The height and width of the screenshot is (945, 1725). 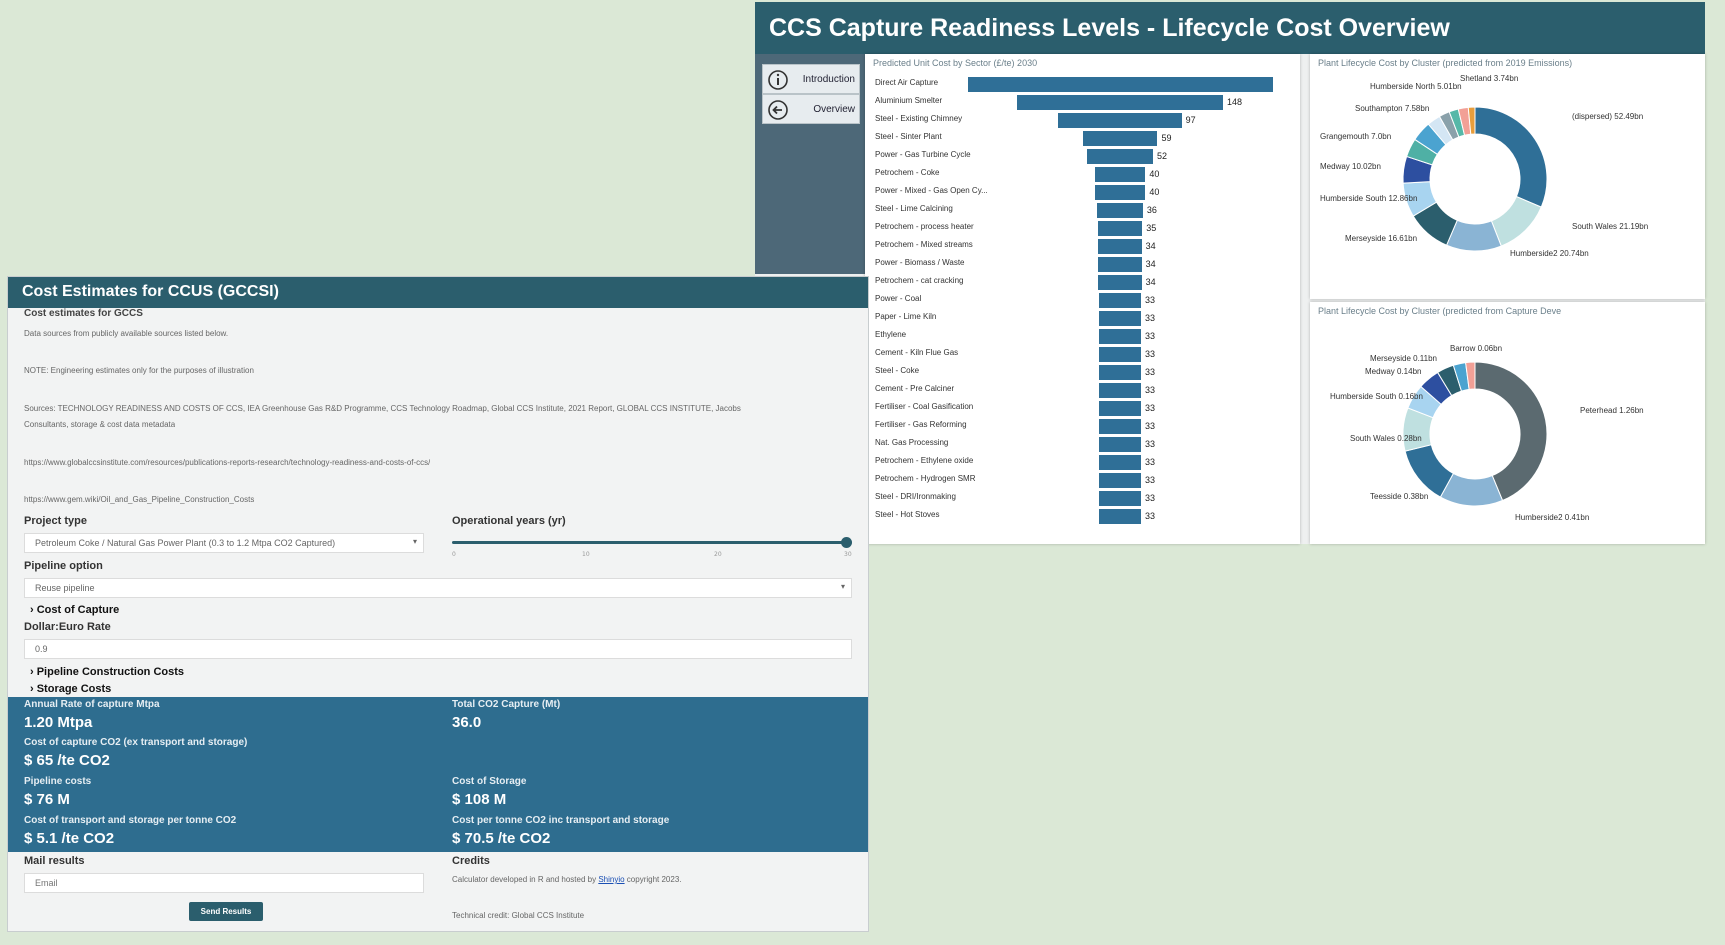 What do you see at coordinates (611, 879) in the screenshot?
I see `credits-link: Shinyio` at bounding box center [611, 879].